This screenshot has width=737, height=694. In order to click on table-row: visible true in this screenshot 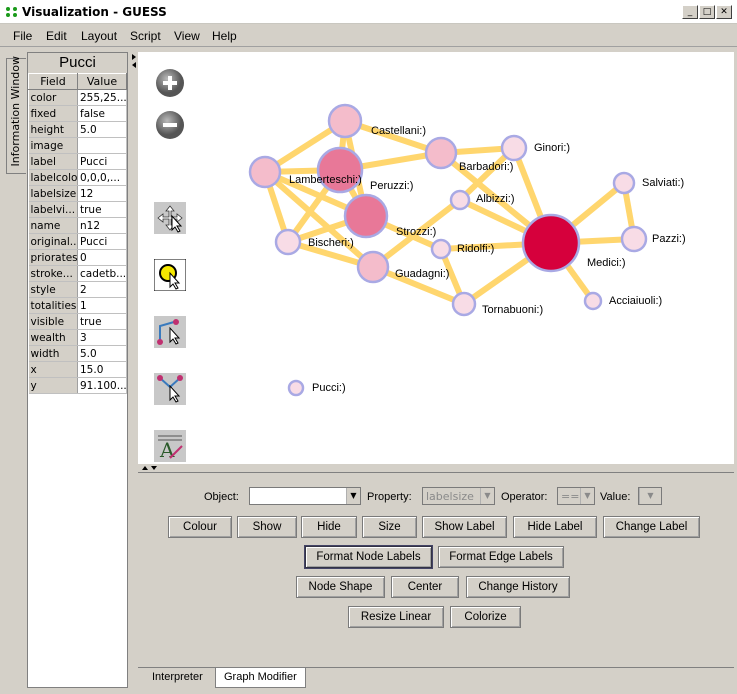, I will do `click(77, 321)`.